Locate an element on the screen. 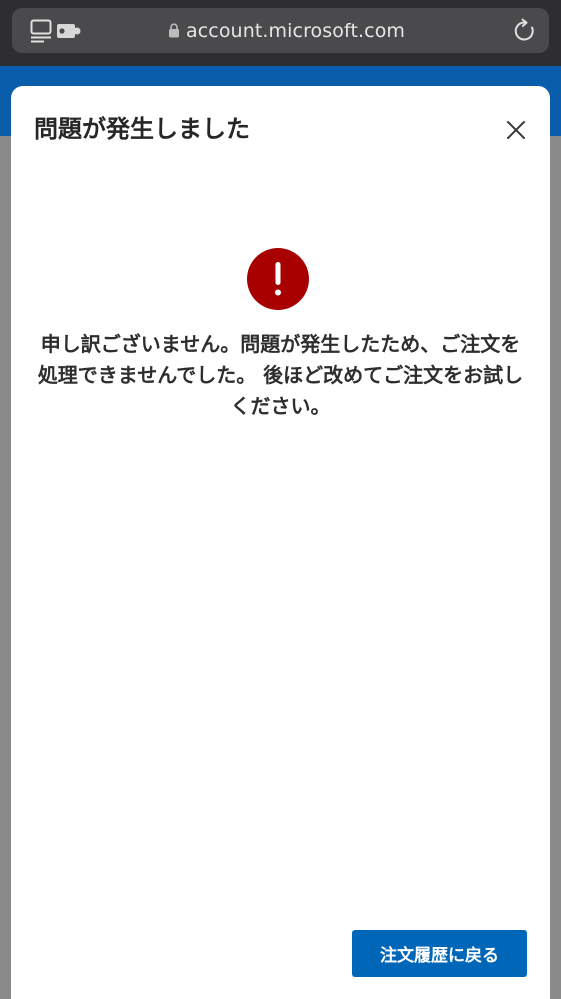 Image resolution: width=561 pixels, height=999 pixels. error-icon is located at coordinates (278, 279).